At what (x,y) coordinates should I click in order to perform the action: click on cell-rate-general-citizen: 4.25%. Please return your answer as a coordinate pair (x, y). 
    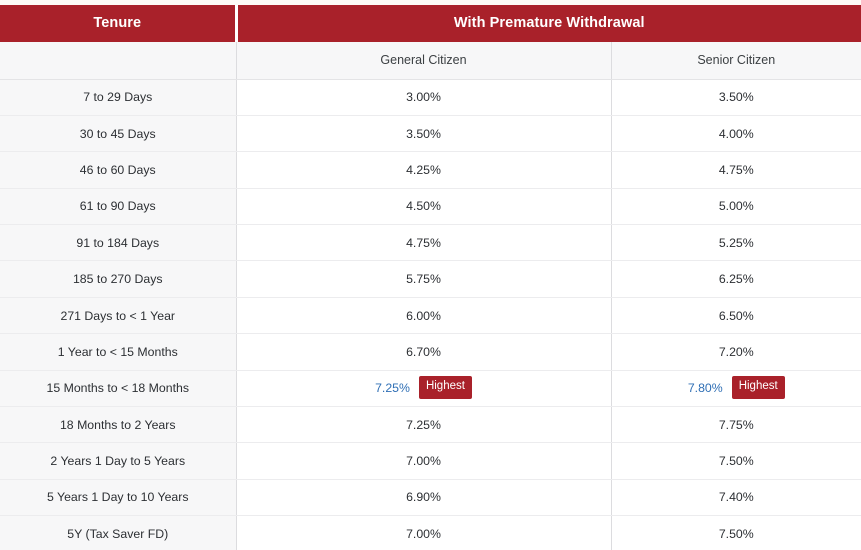
    Looking at the image, I should click on (424, 170).